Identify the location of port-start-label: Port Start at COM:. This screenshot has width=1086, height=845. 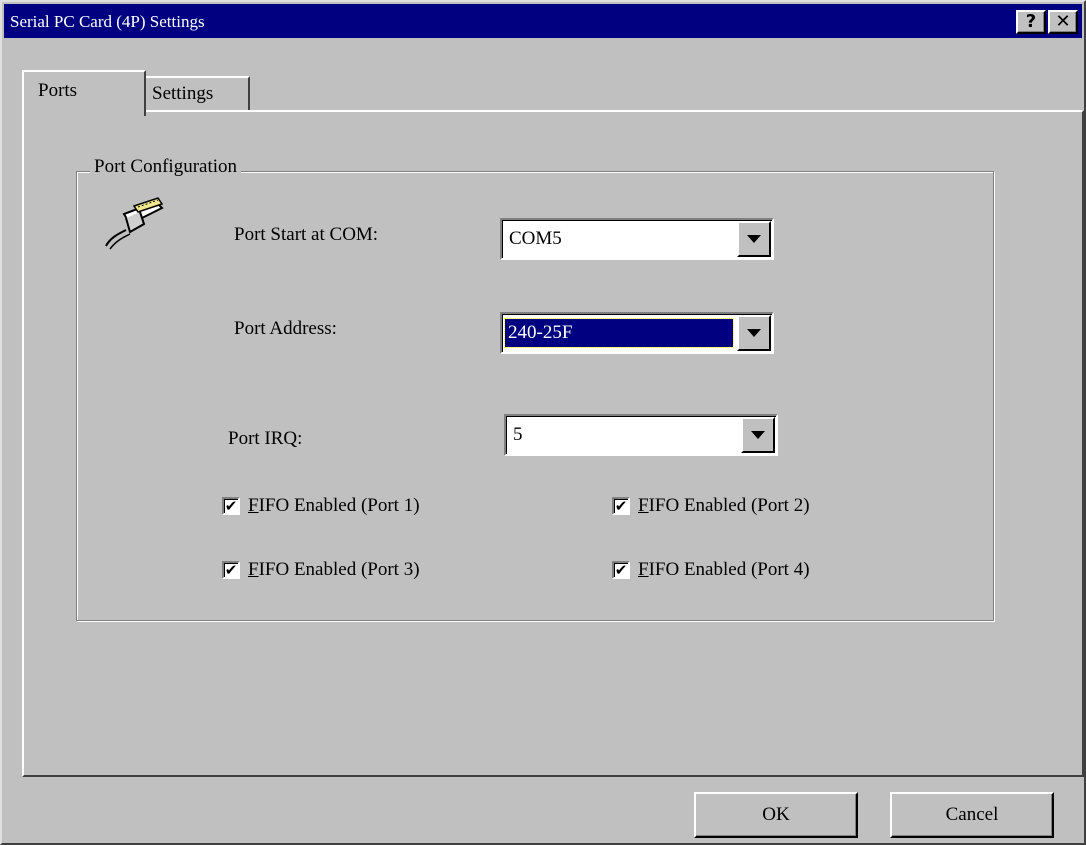
(306, 234).